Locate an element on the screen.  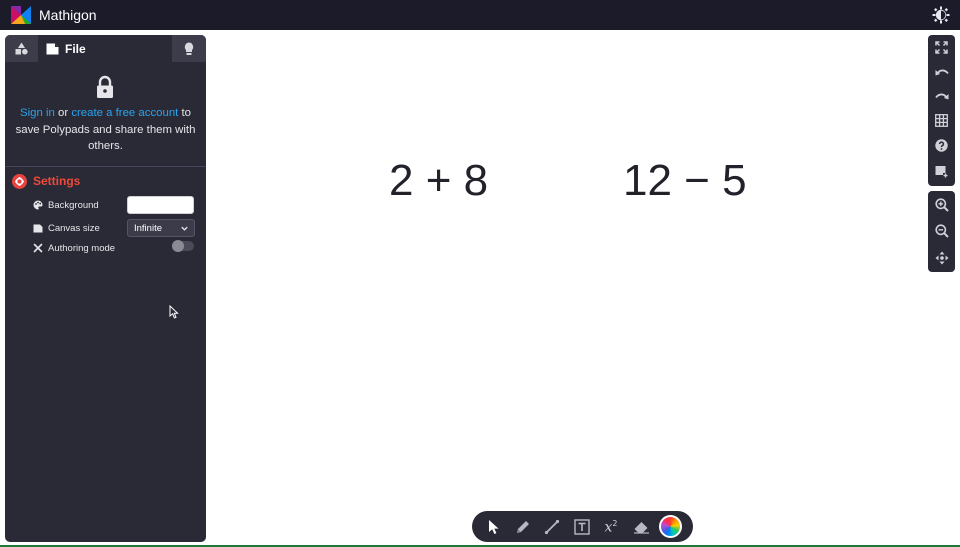
undo-button is located at coordinates (941, 72).